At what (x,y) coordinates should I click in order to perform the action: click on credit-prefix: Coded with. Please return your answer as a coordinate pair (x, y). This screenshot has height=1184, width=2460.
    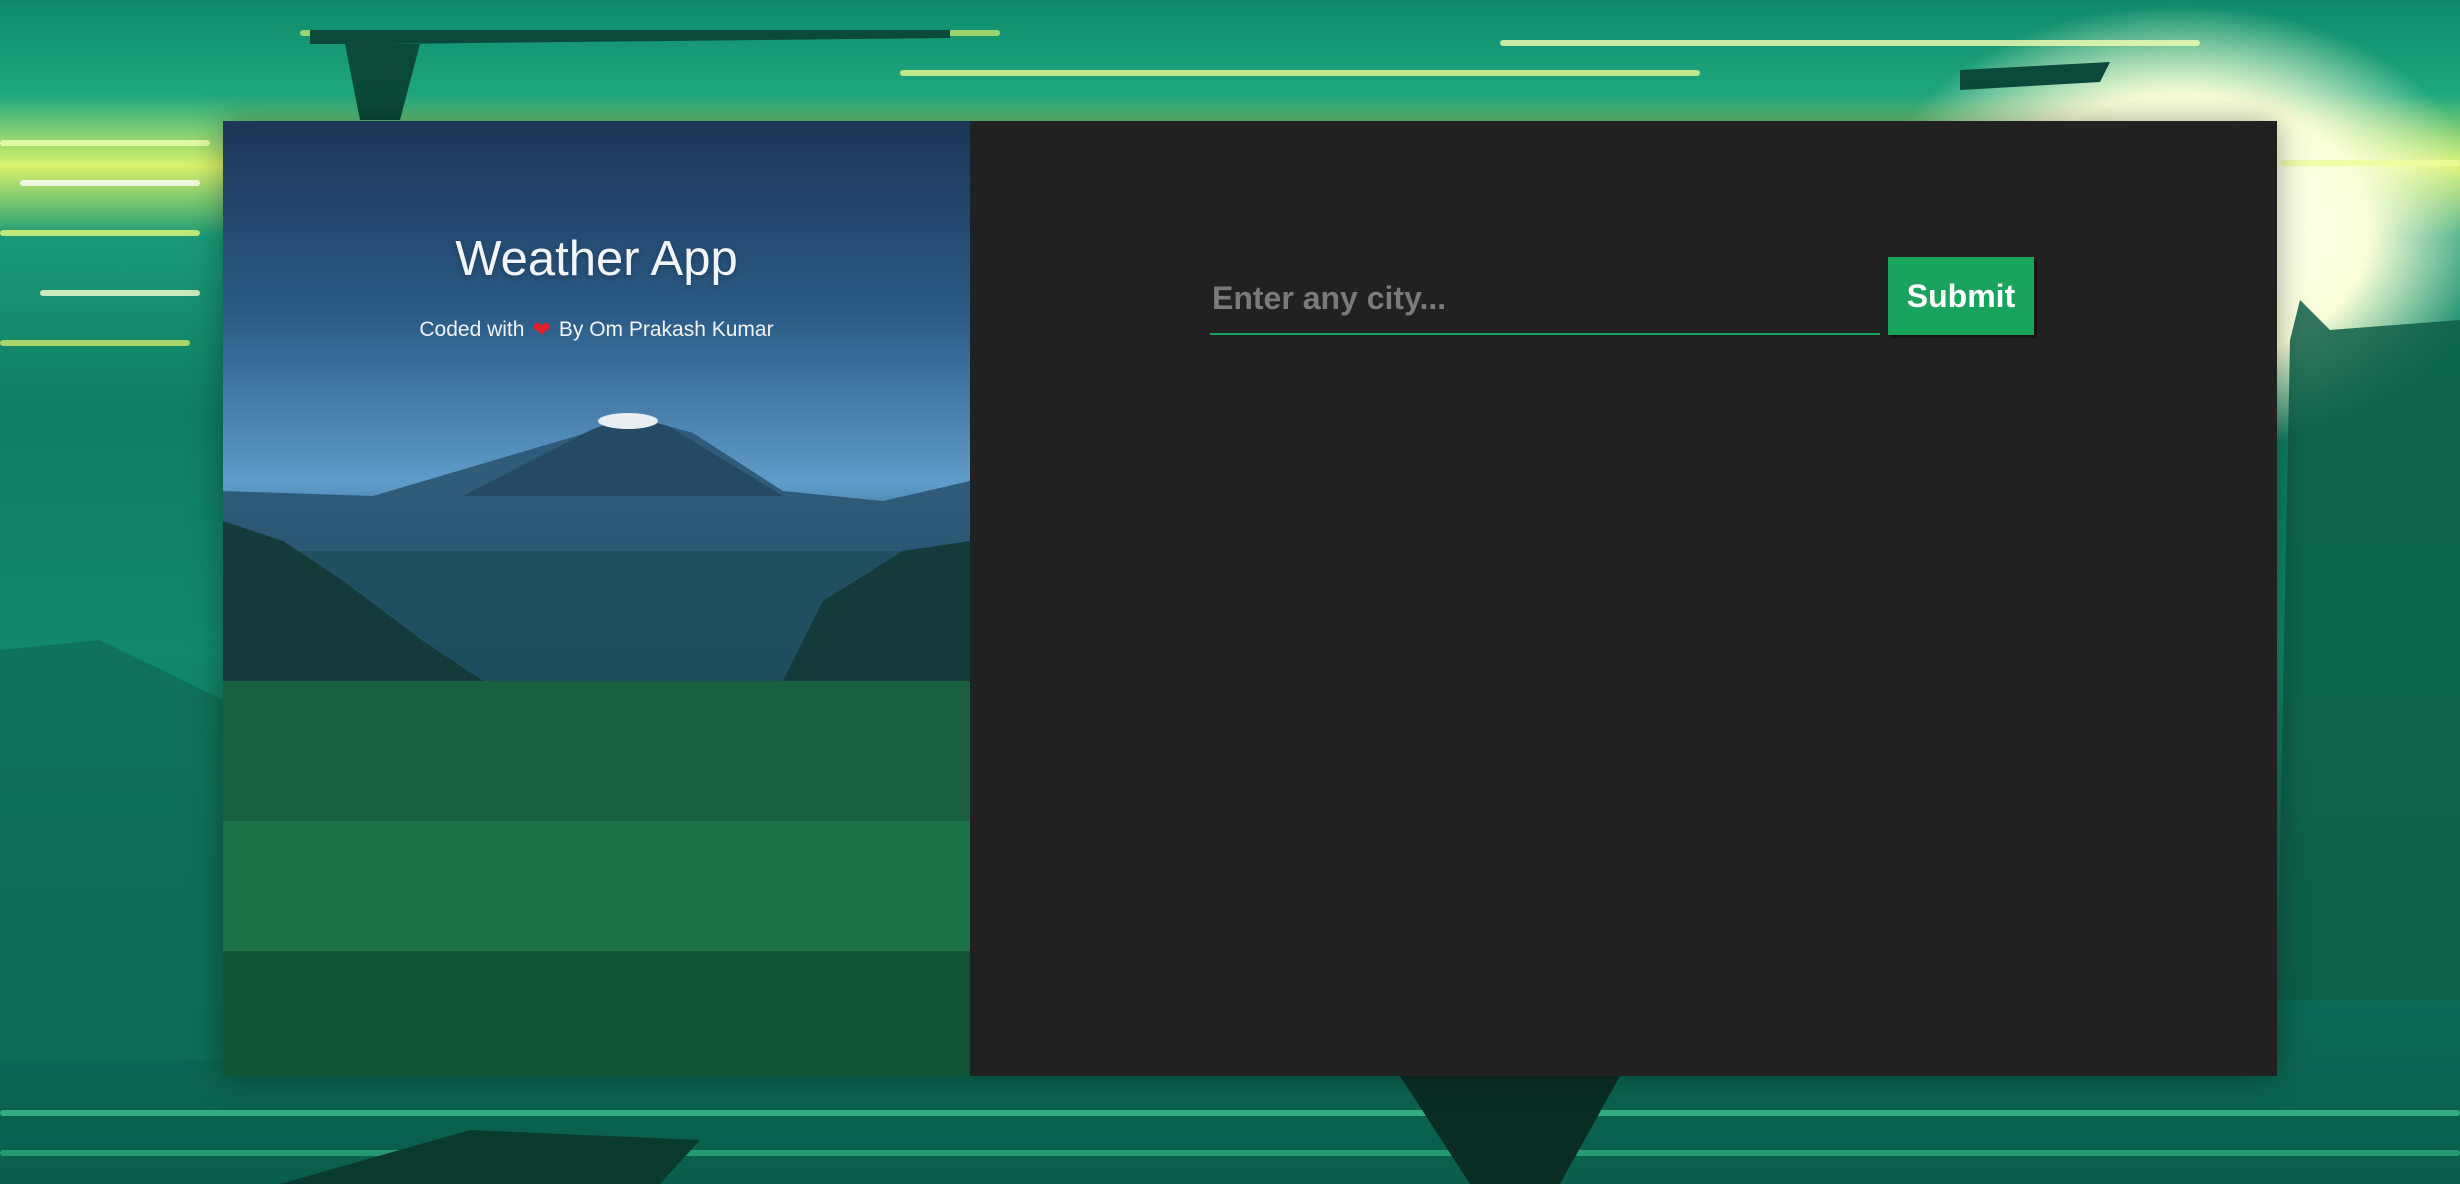
    Looking at the image, I should click on (472, 329).